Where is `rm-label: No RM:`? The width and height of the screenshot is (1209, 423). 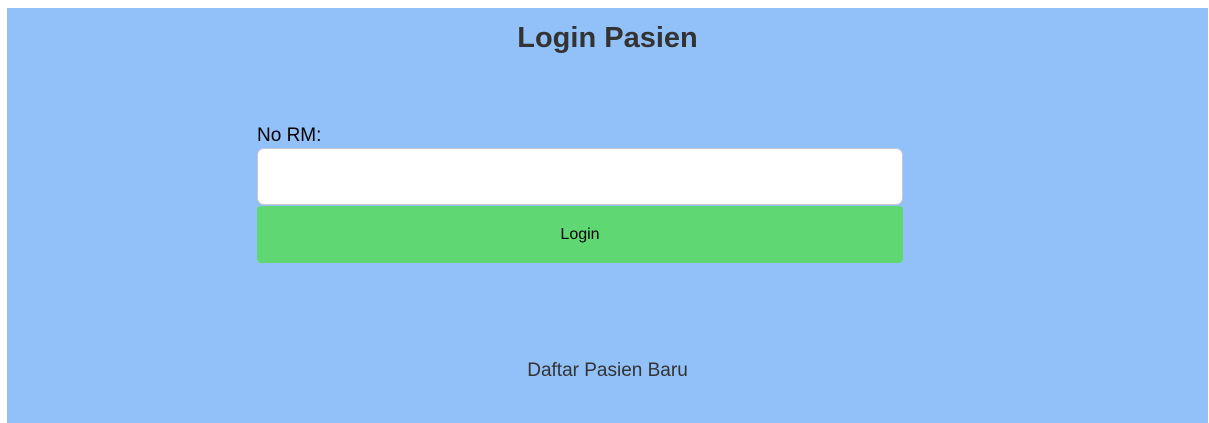
rm-label: No RM: is located at coordinates (289, 135).